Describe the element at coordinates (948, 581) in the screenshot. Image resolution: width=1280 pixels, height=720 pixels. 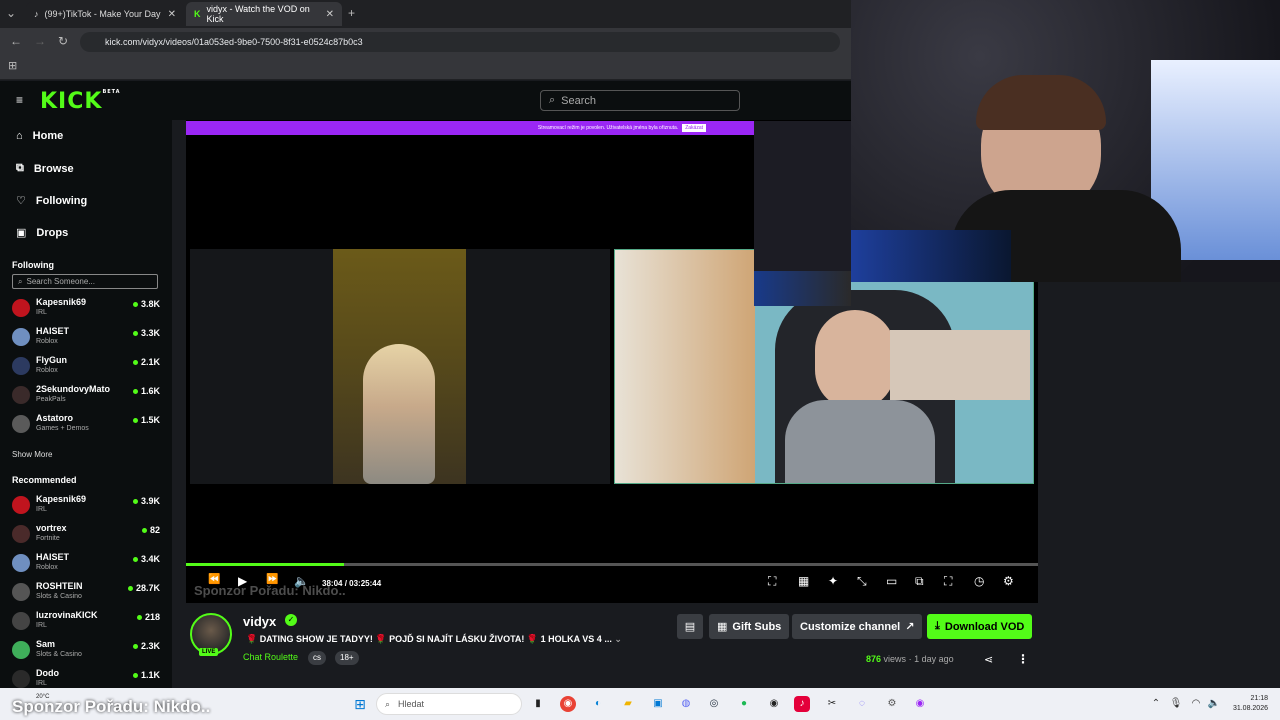
I see `fullscreen-icon: ⛶` at that location.